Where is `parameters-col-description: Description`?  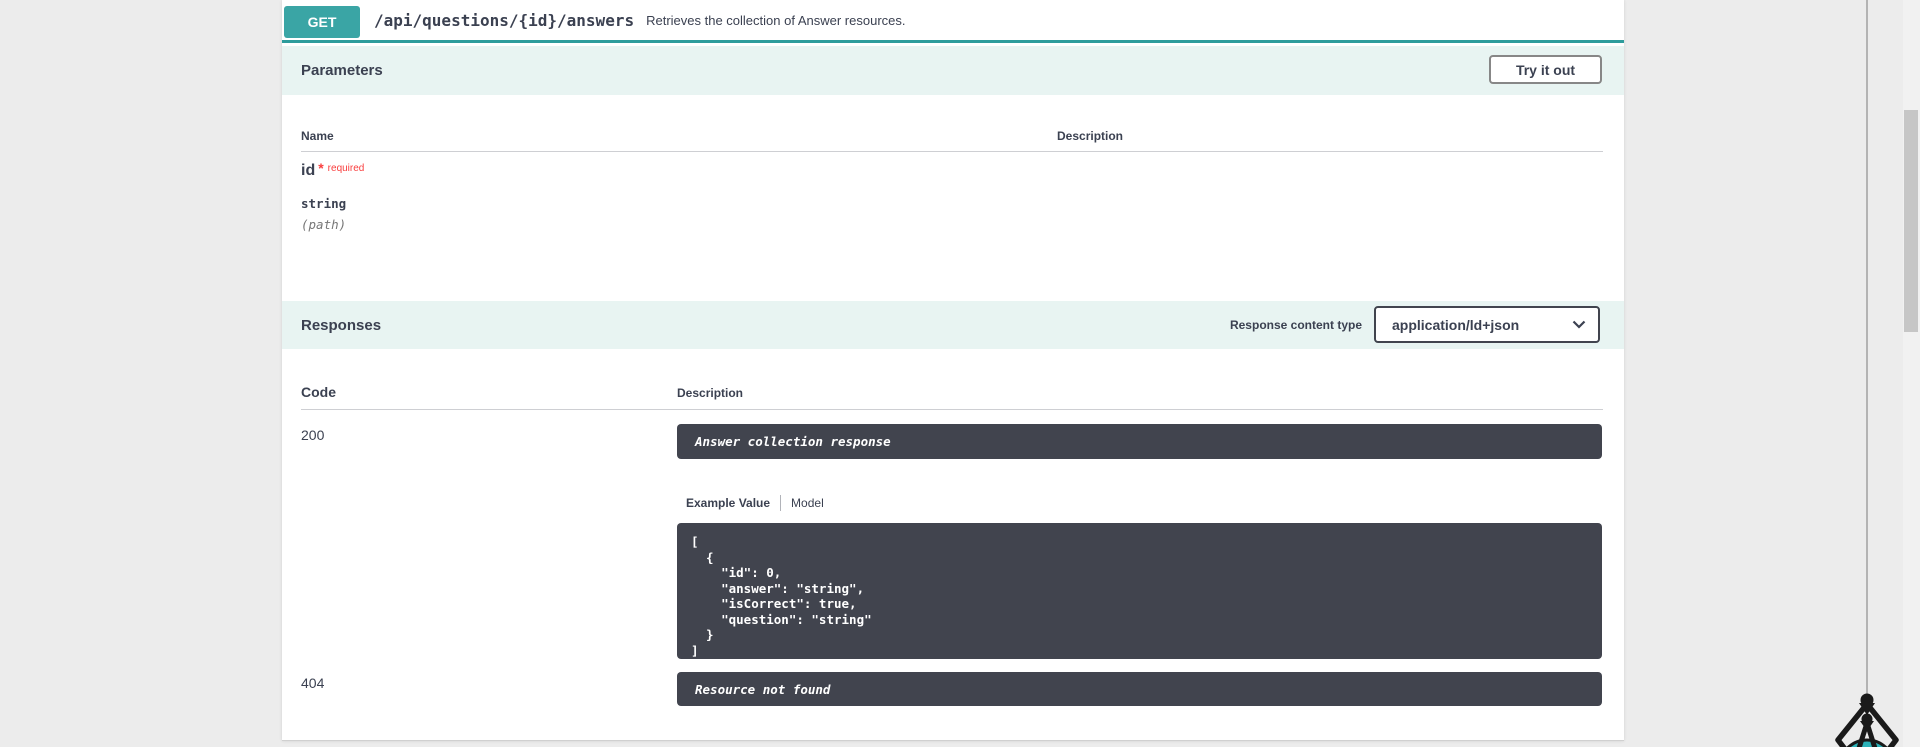
parameters-col-description: Description is located at coordinates (1090, 136).